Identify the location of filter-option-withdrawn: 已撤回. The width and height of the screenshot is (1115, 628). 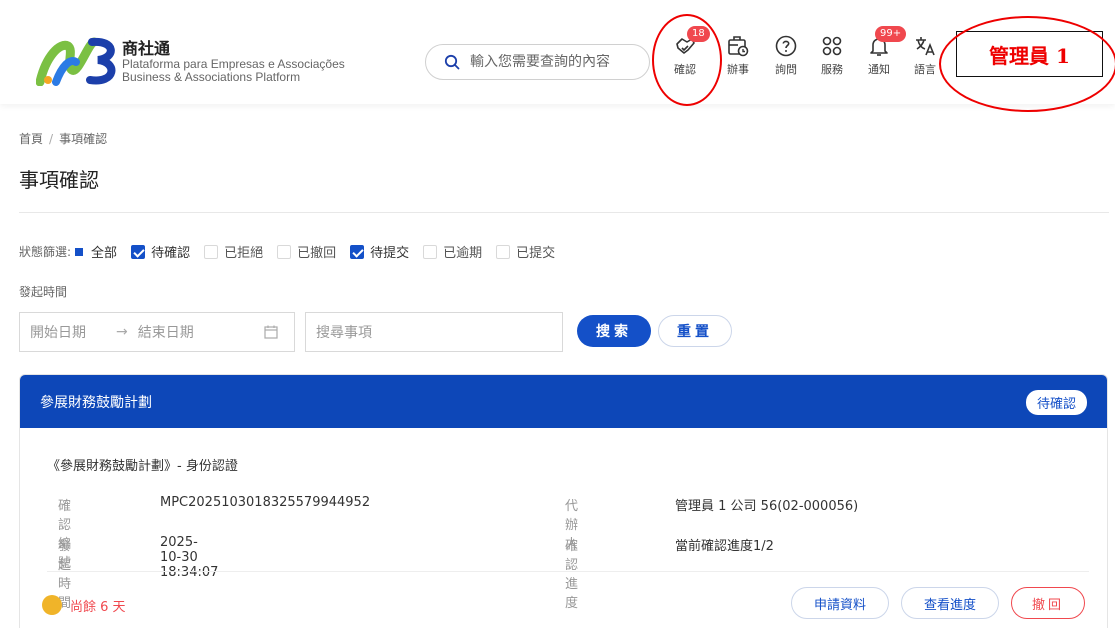
(306, 251).